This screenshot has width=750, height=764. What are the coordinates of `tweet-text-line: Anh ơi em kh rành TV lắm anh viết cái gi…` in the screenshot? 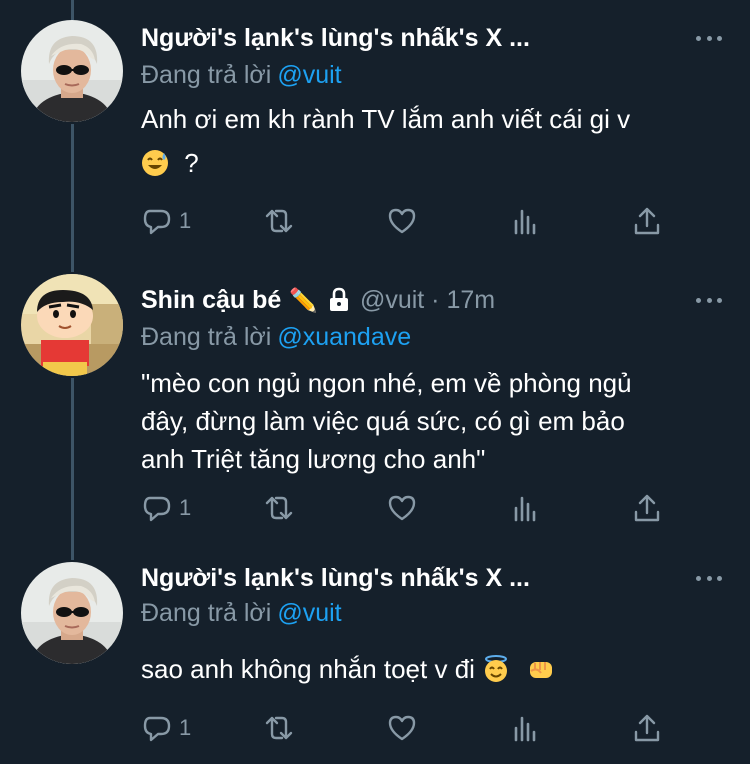 It's located at (386, 119).